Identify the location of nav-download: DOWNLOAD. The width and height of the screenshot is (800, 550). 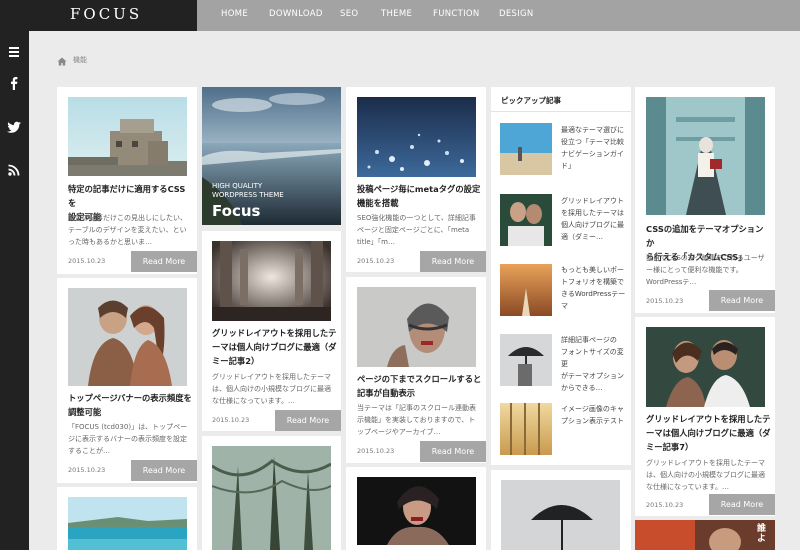
(296, 14).